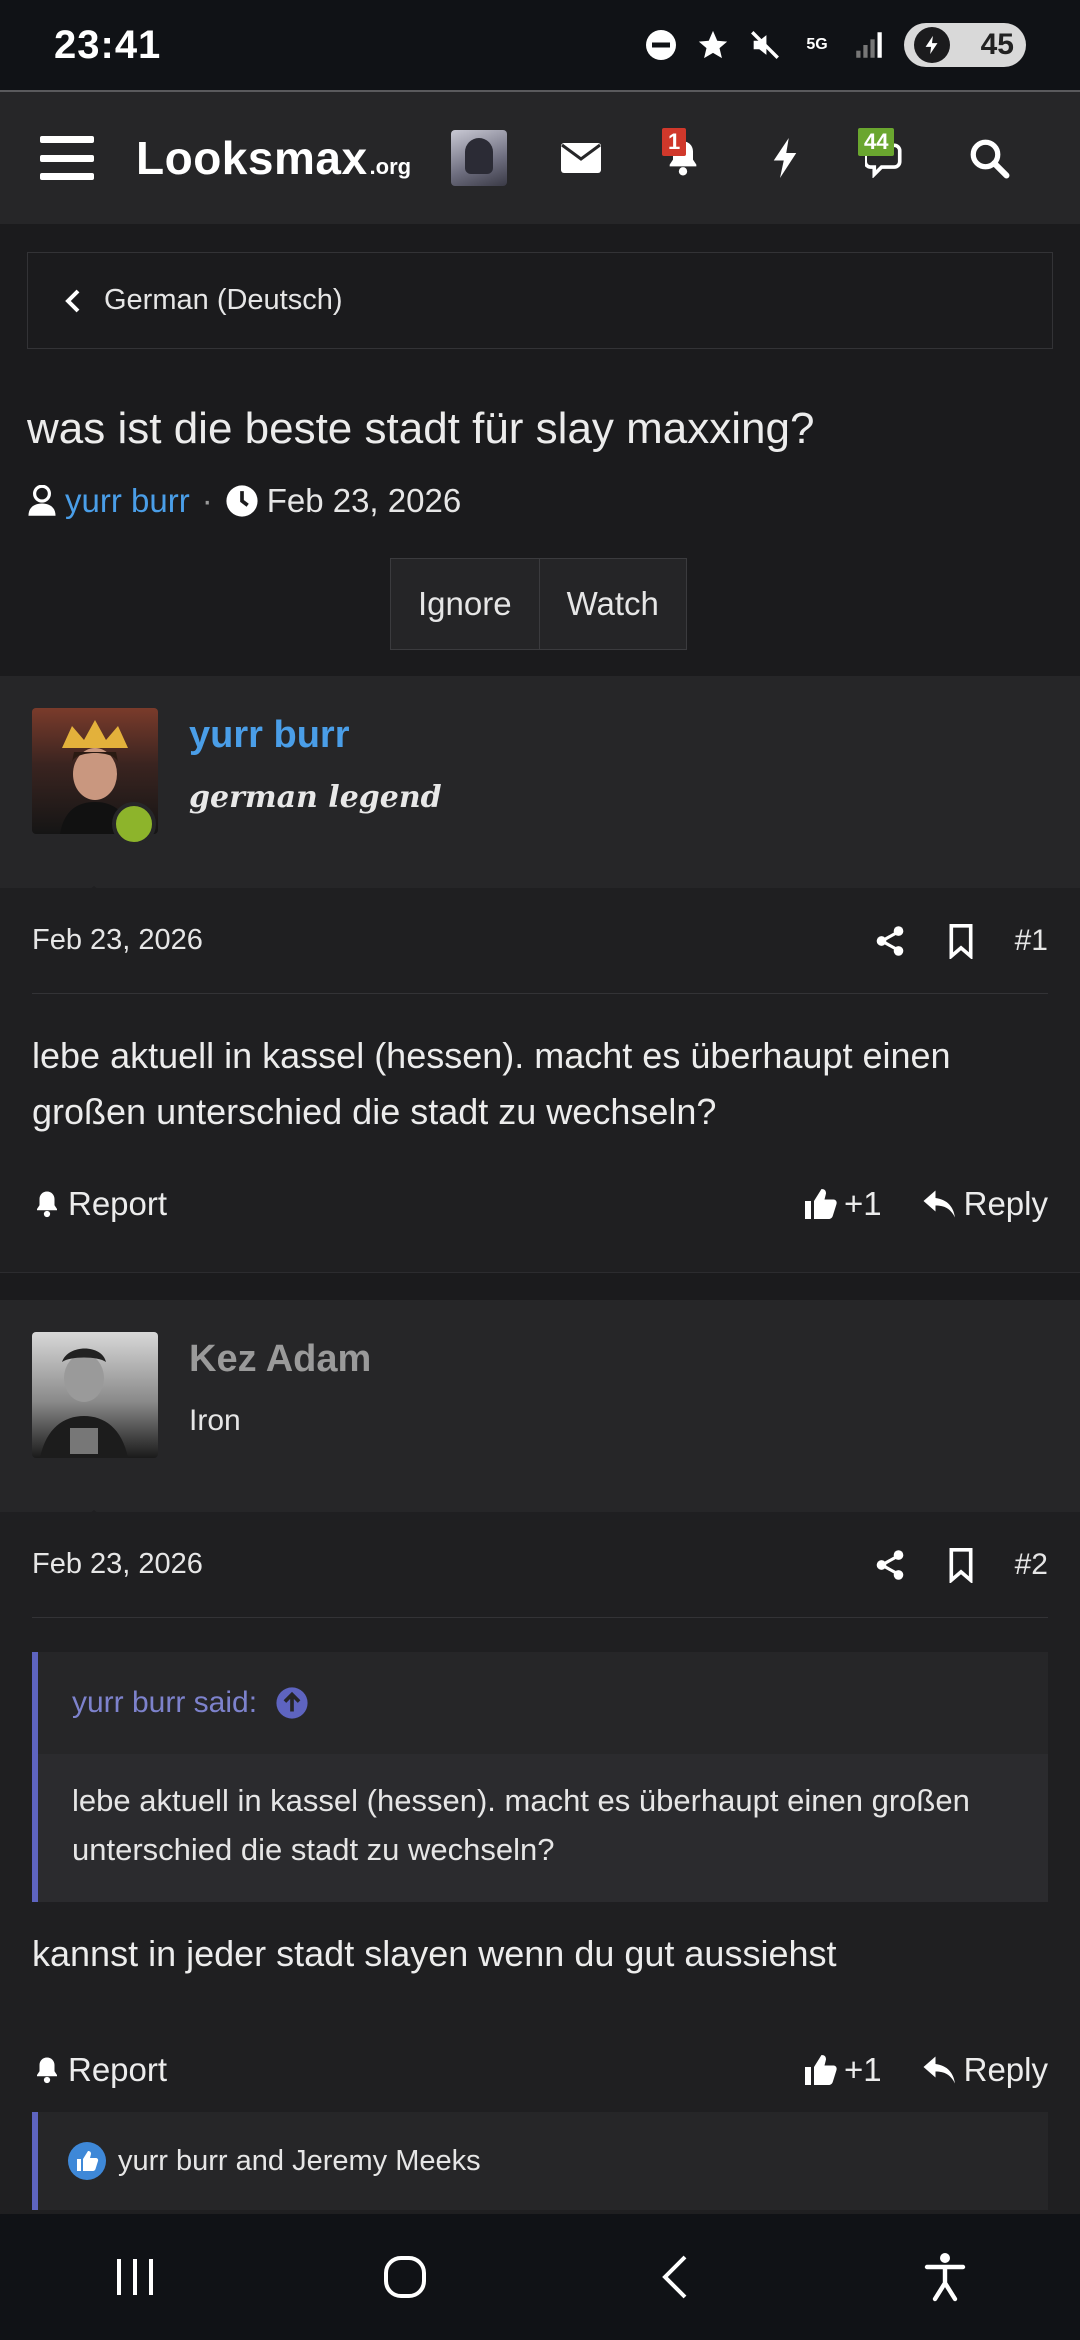 This screenshot has height=2340, width=1080. I want to click on thread-meta: yurr burr · Feb 23, 2026, so click(244, 501).